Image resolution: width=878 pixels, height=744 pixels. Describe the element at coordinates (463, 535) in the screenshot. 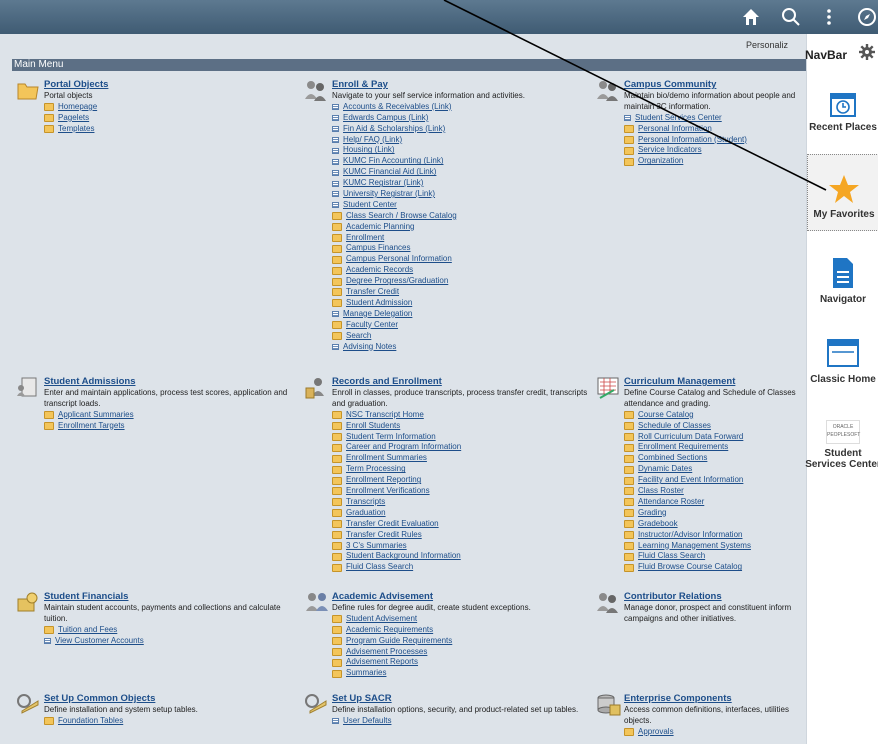

I see `menu-link-item: Transfer Credit Rules` at that location.